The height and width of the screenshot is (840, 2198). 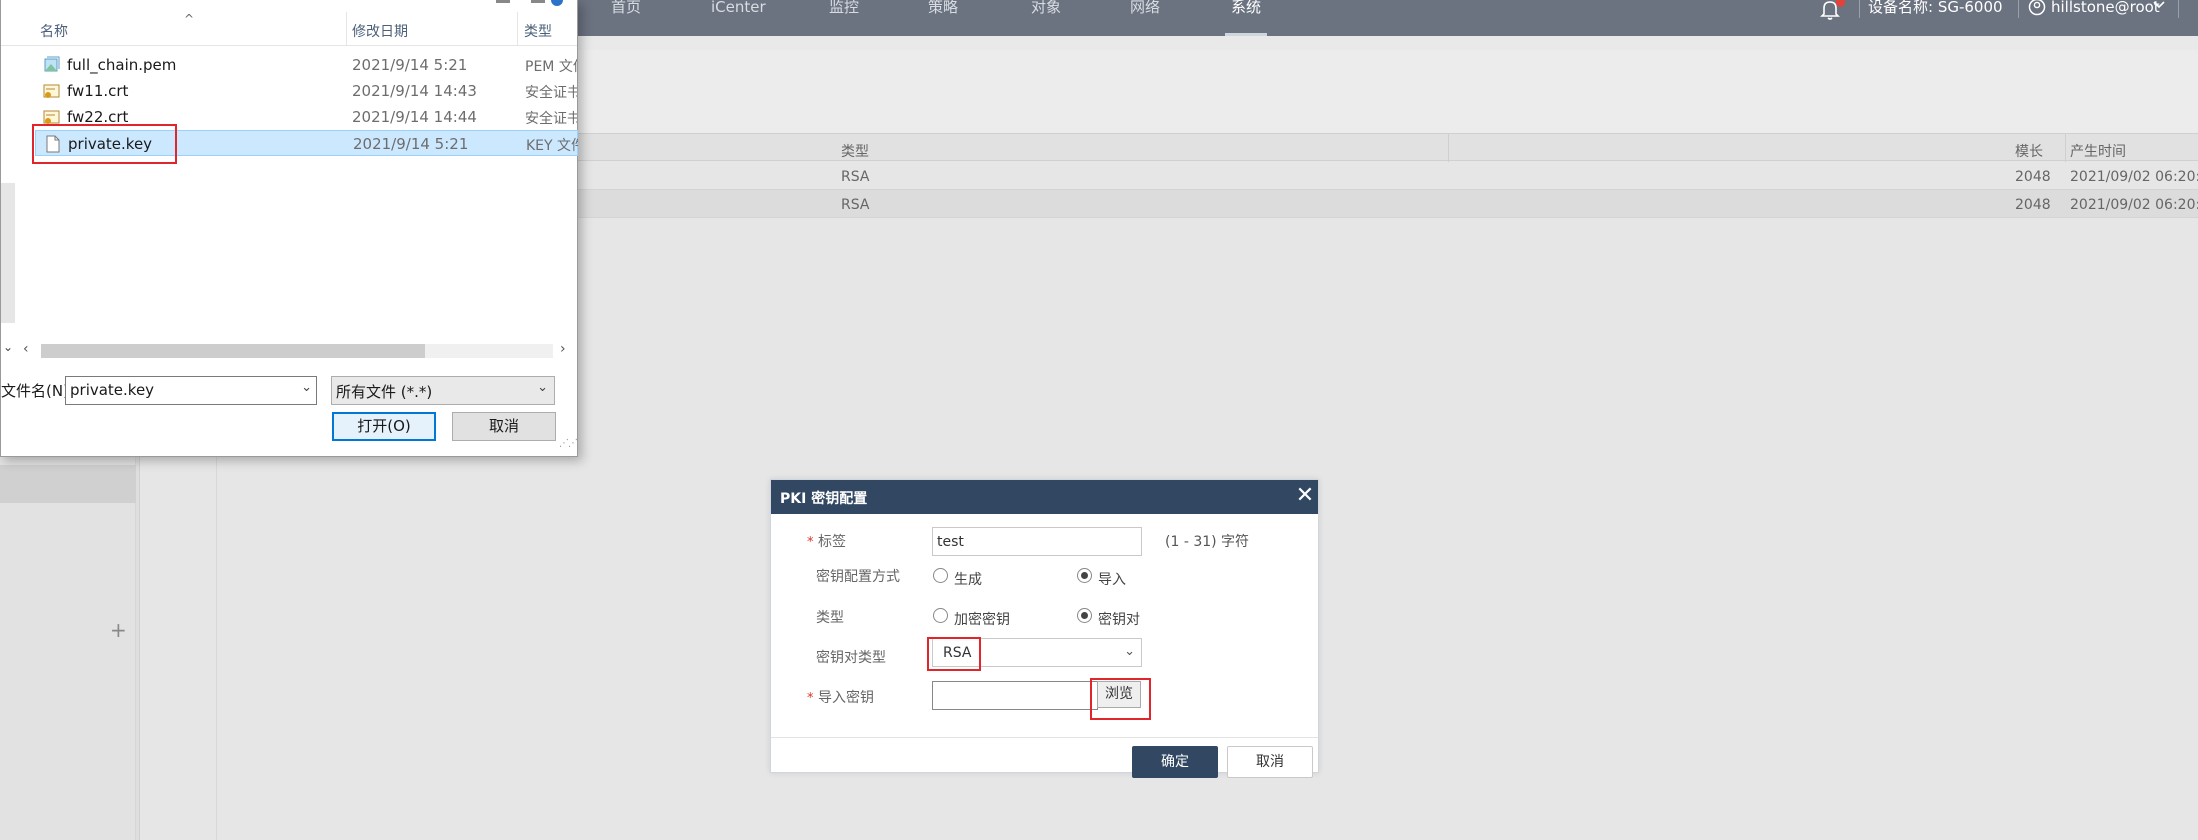 What do you see at coordinates (2037, 8) in the screenshot?
I see `user-icon` at bounding box center [2037, 8].